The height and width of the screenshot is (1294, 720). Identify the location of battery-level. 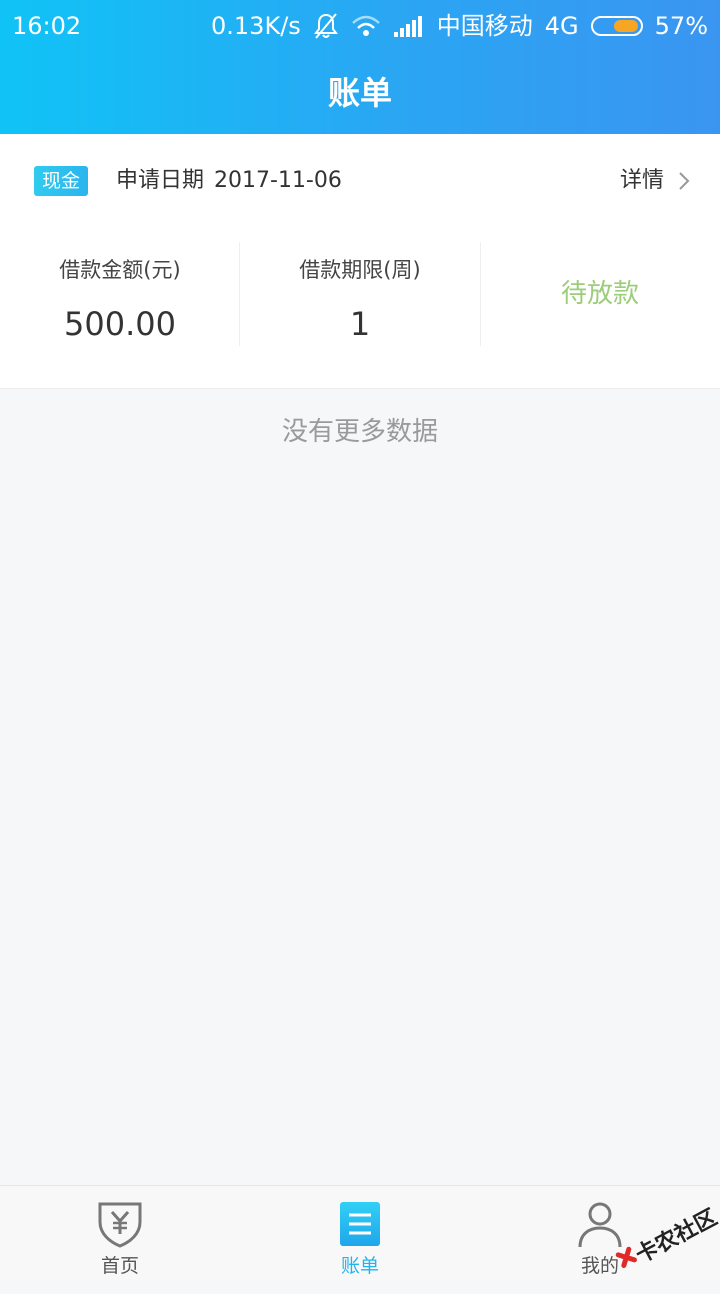
(625, 26).